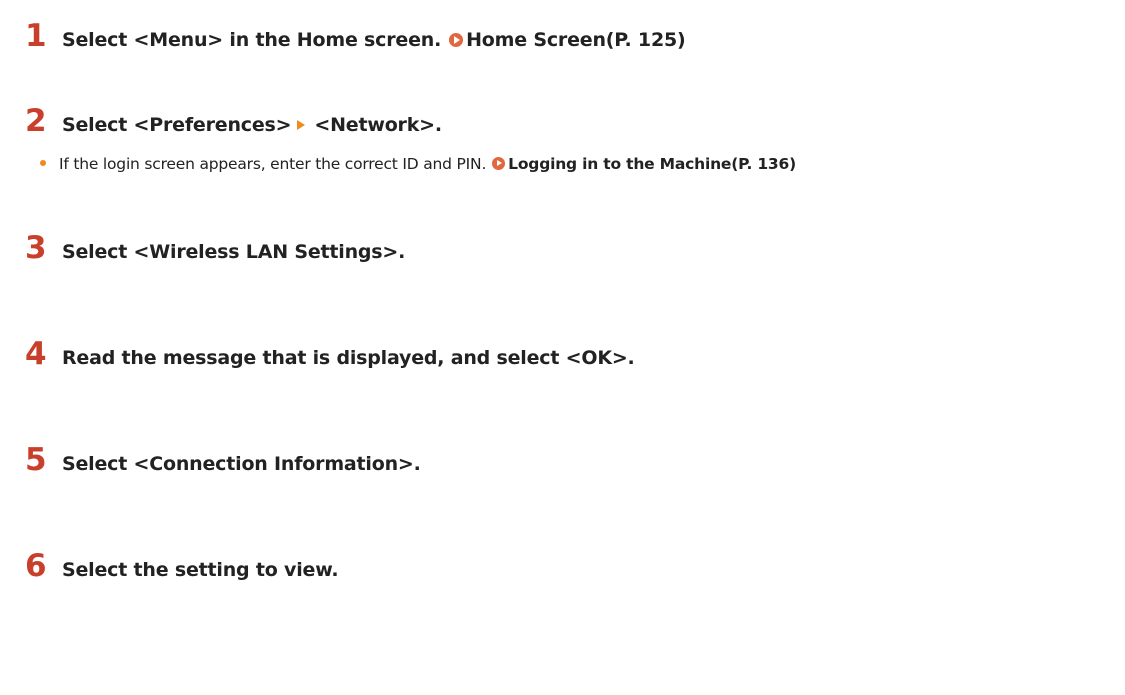  Describe the element at coordinates (36, 248) in the screenshot. I see `step-number: 3` at that location.